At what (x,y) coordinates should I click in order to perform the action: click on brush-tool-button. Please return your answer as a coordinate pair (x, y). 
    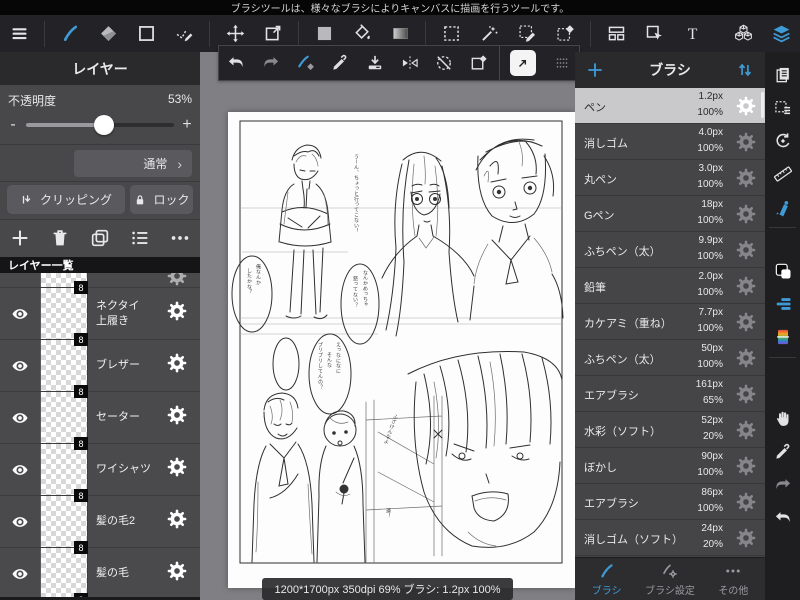
    Looking at the image, I should click on (70, 34).